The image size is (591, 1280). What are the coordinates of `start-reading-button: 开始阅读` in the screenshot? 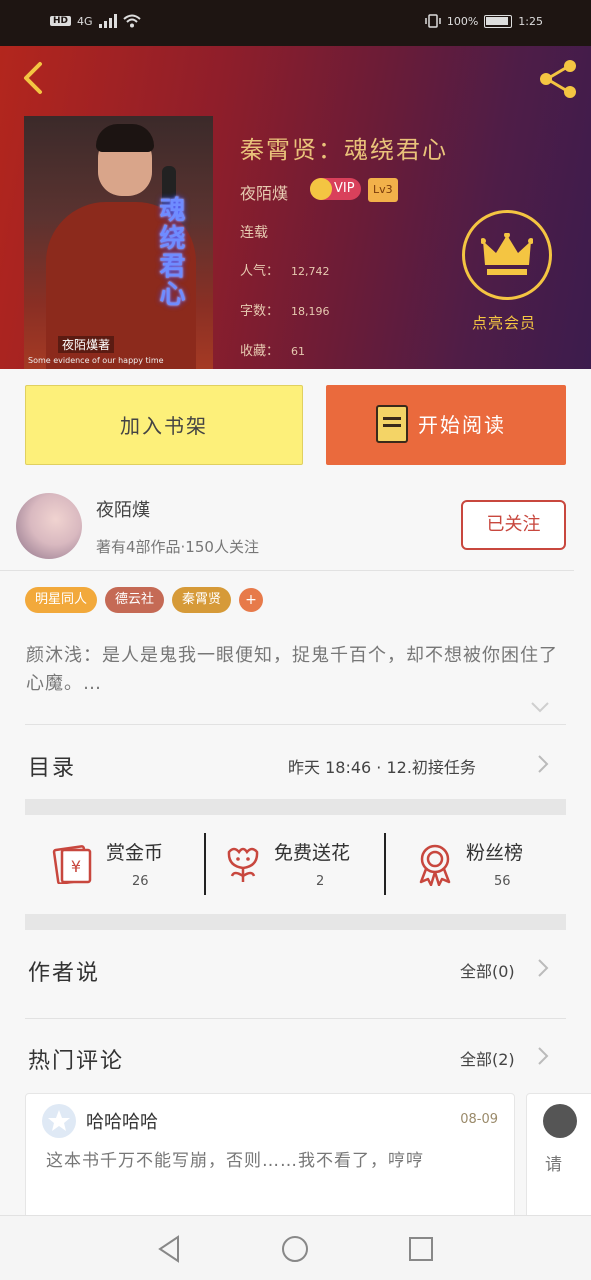 It's located at (446, 425).